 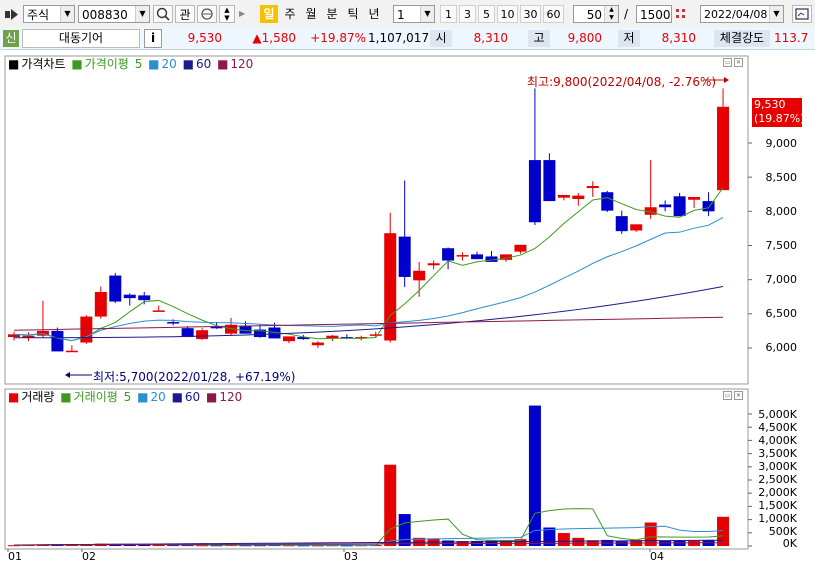 I want to click on volume-ma120-label: 120, so click(x=231, y=397).